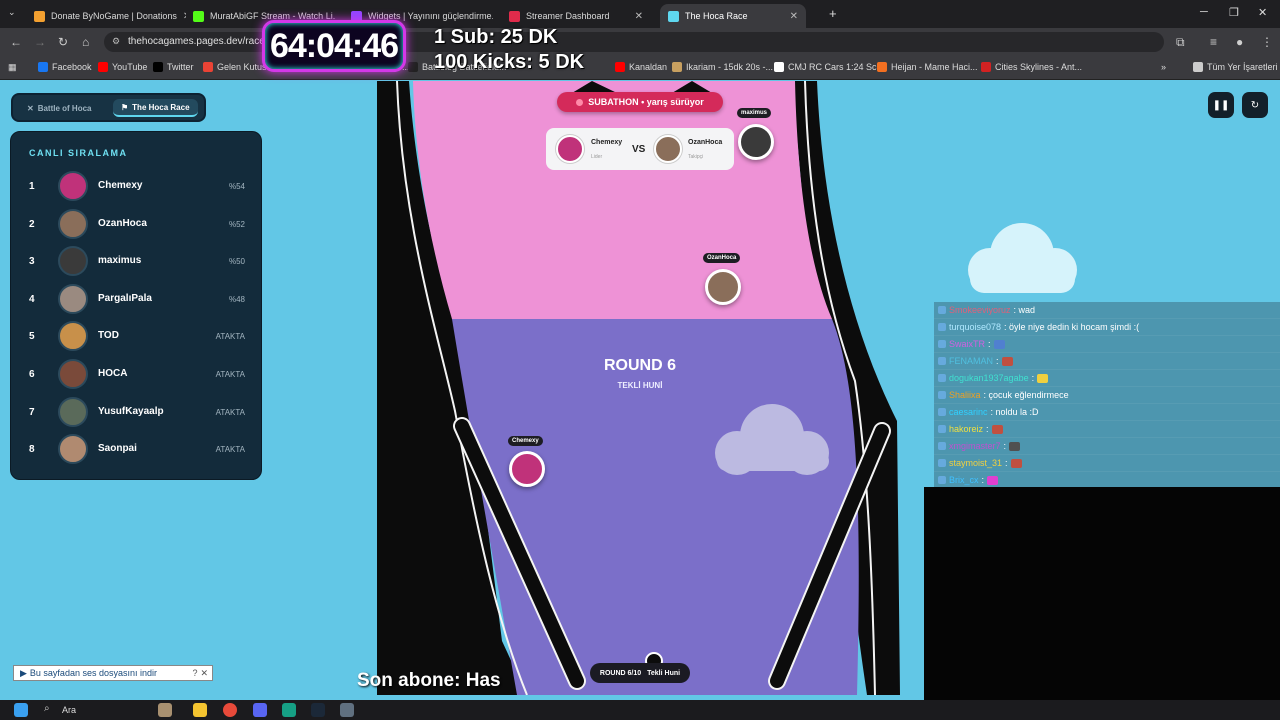 This screenshot has width=1280, height=720. Describe the element at coordinates (122, 67) in the screenshot. I see `bookmark-1: YouTube` at that location.